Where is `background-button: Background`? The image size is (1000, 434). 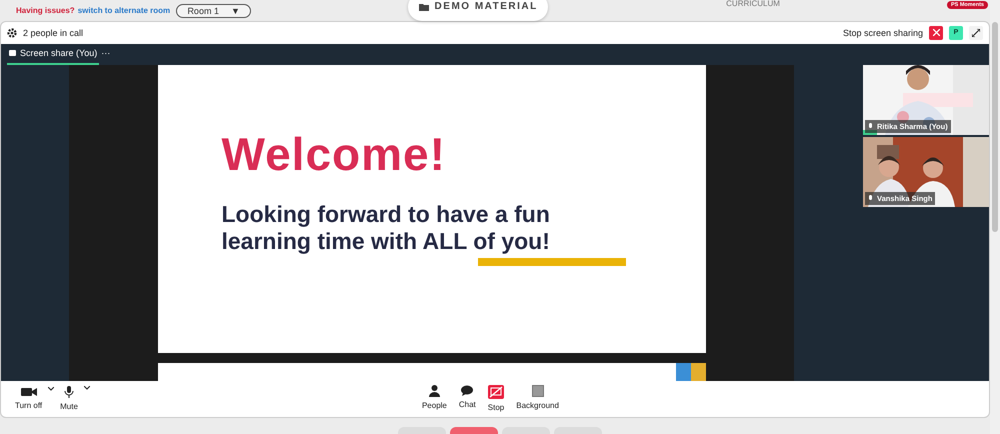
background-button: Background is located at coordinates (537, 398).